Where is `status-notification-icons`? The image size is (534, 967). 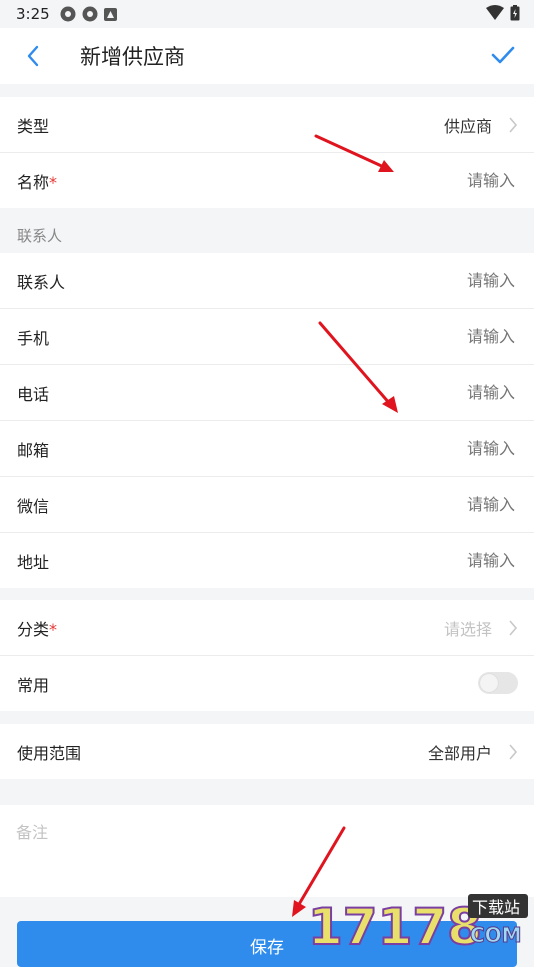
status-notification-icons is located at coordinates (88, 14).